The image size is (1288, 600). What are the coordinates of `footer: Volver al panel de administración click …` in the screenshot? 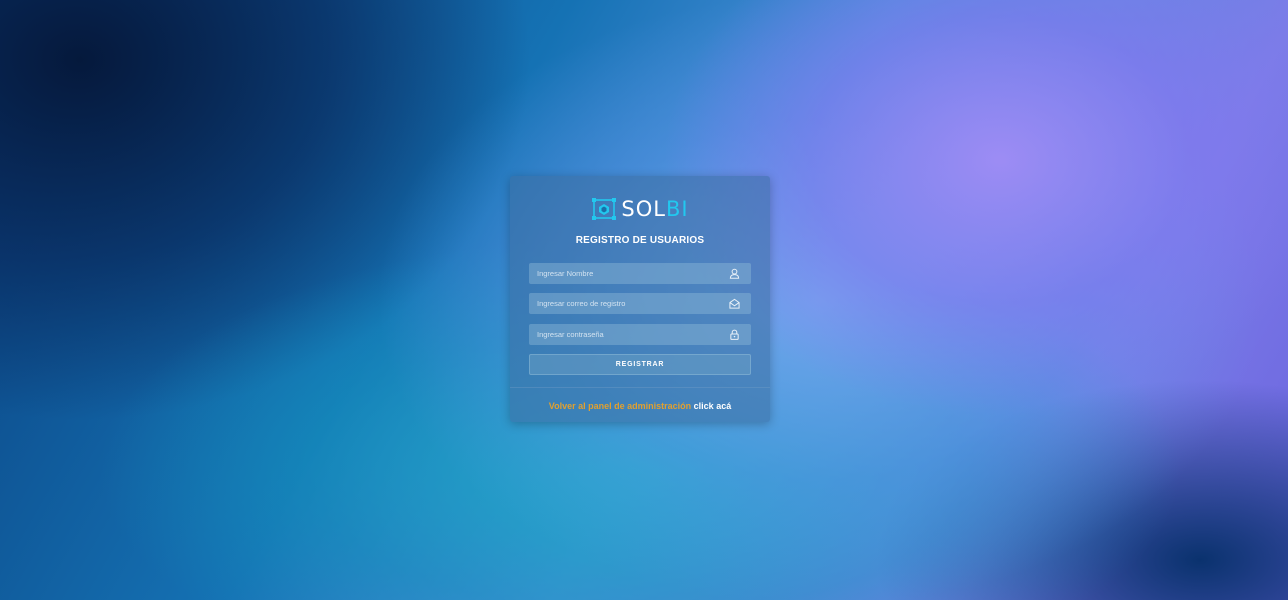 It's located at (640, 406).